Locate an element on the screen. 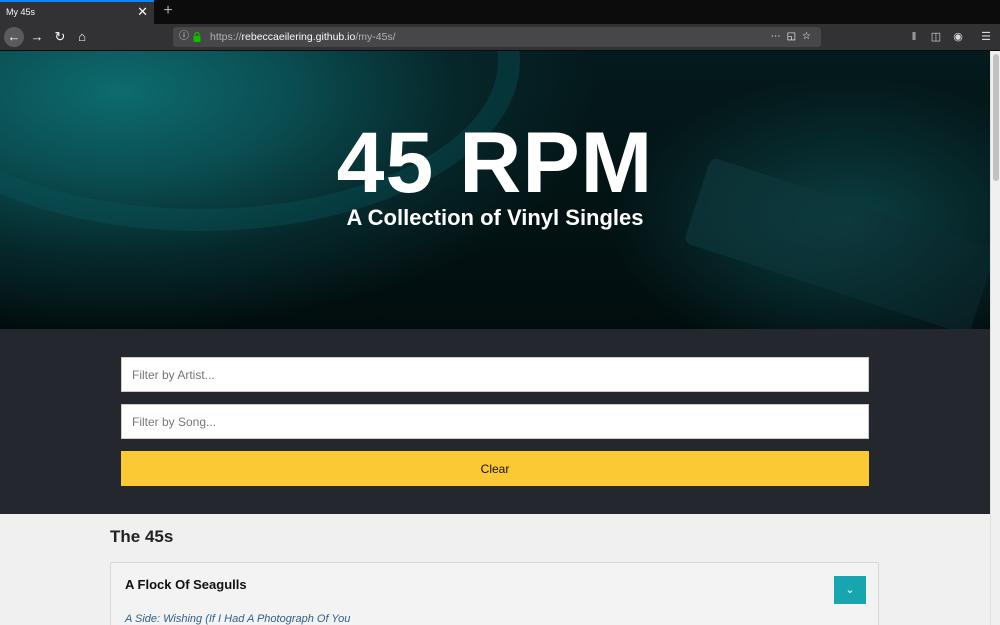 This screenshot has width=1000, height=625. artist-filter-input is located at coordinates (495, 374).